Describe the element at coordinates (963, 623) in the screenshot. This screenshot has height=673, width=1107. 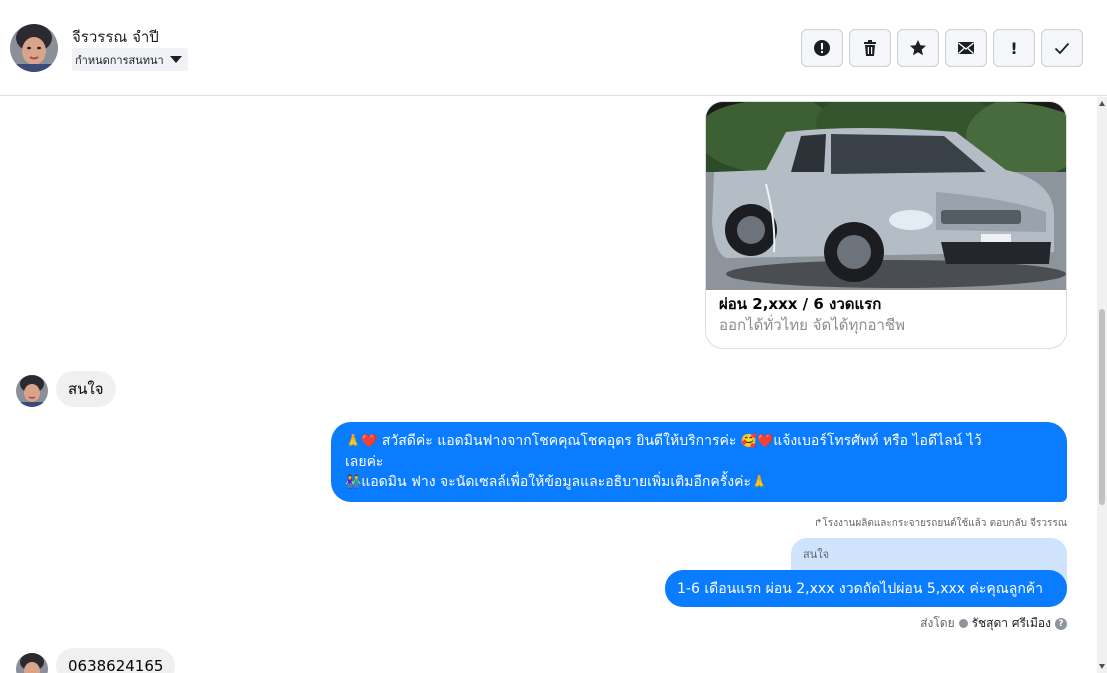
I see `sender-badge-icon` at that location.